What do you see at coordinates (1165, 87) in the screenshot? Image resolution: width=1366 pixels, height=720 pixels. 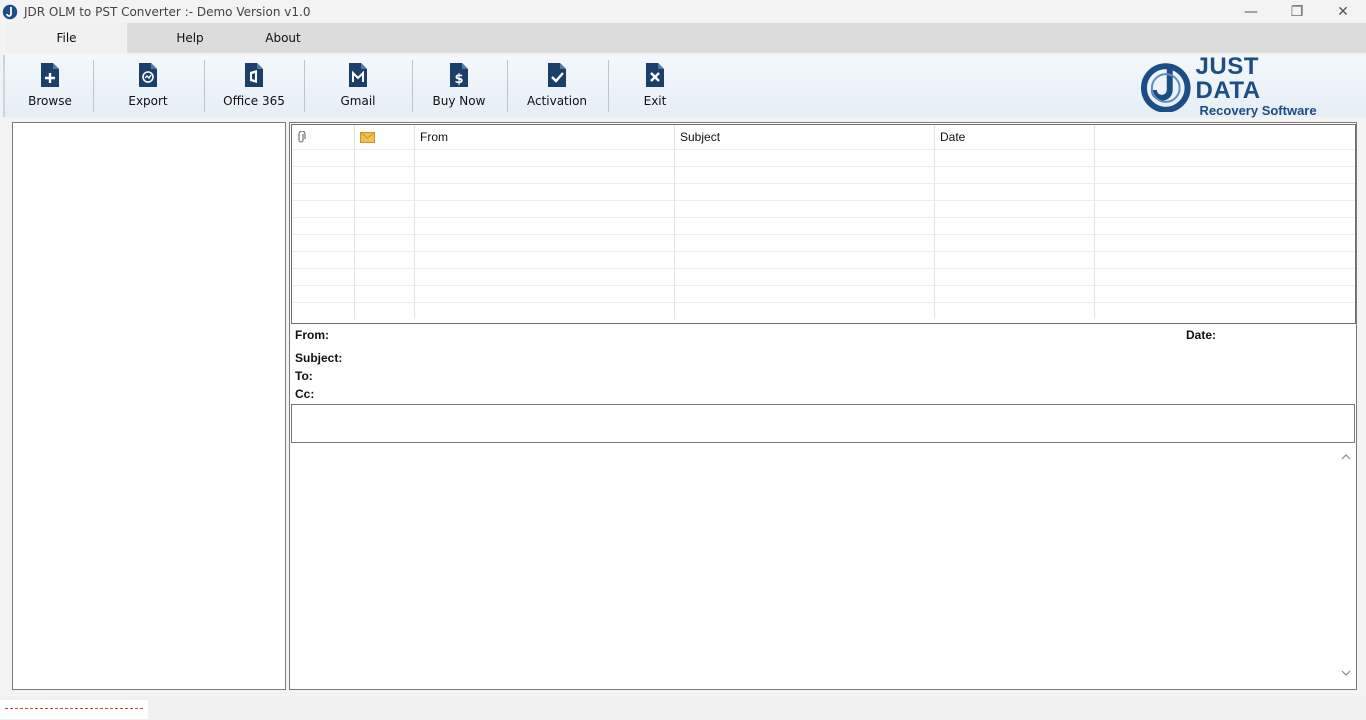 I see `logo-mark-icon` at bounding box center [1165, 87].